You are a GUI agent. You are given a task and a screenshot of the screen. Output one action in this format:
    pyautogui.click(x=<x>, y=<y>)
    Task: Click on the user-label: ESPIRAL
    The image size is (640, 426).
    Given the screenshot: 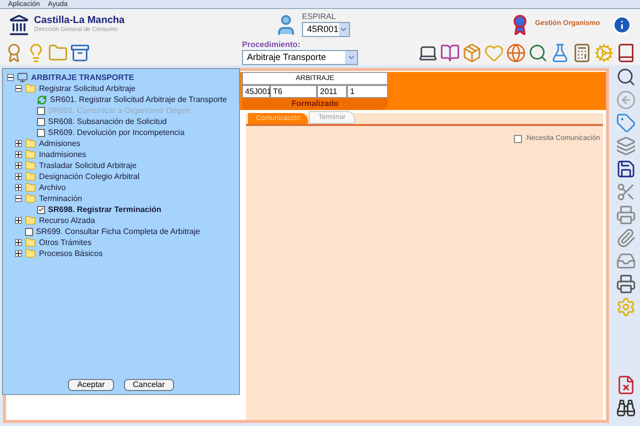 What is the action you would take?
    pyautogui.click(x=319, y=17)
    